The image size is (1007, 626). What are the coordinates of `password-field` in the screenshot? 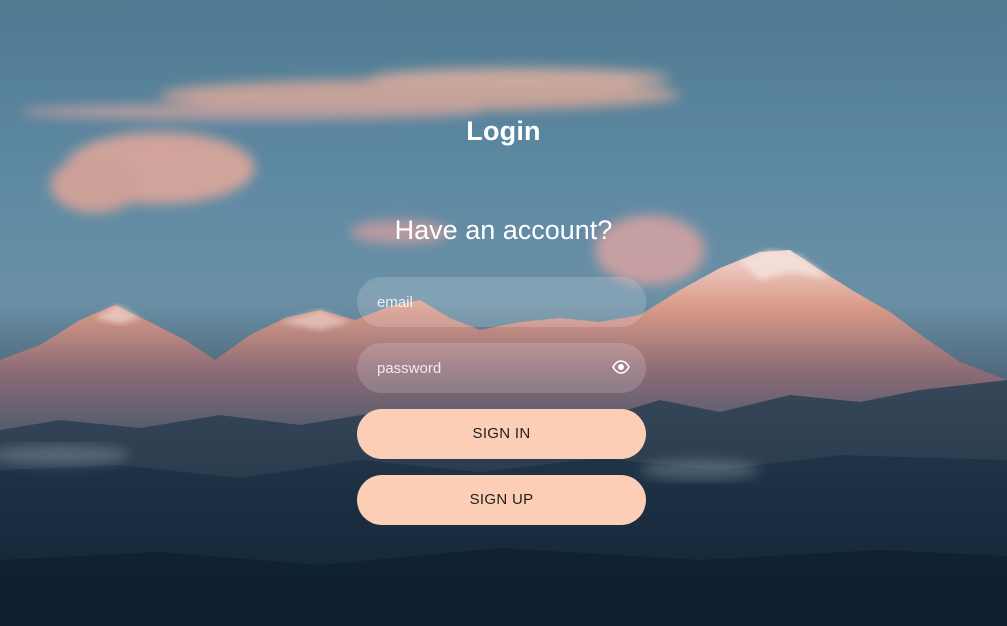 It's located at (501, 368).